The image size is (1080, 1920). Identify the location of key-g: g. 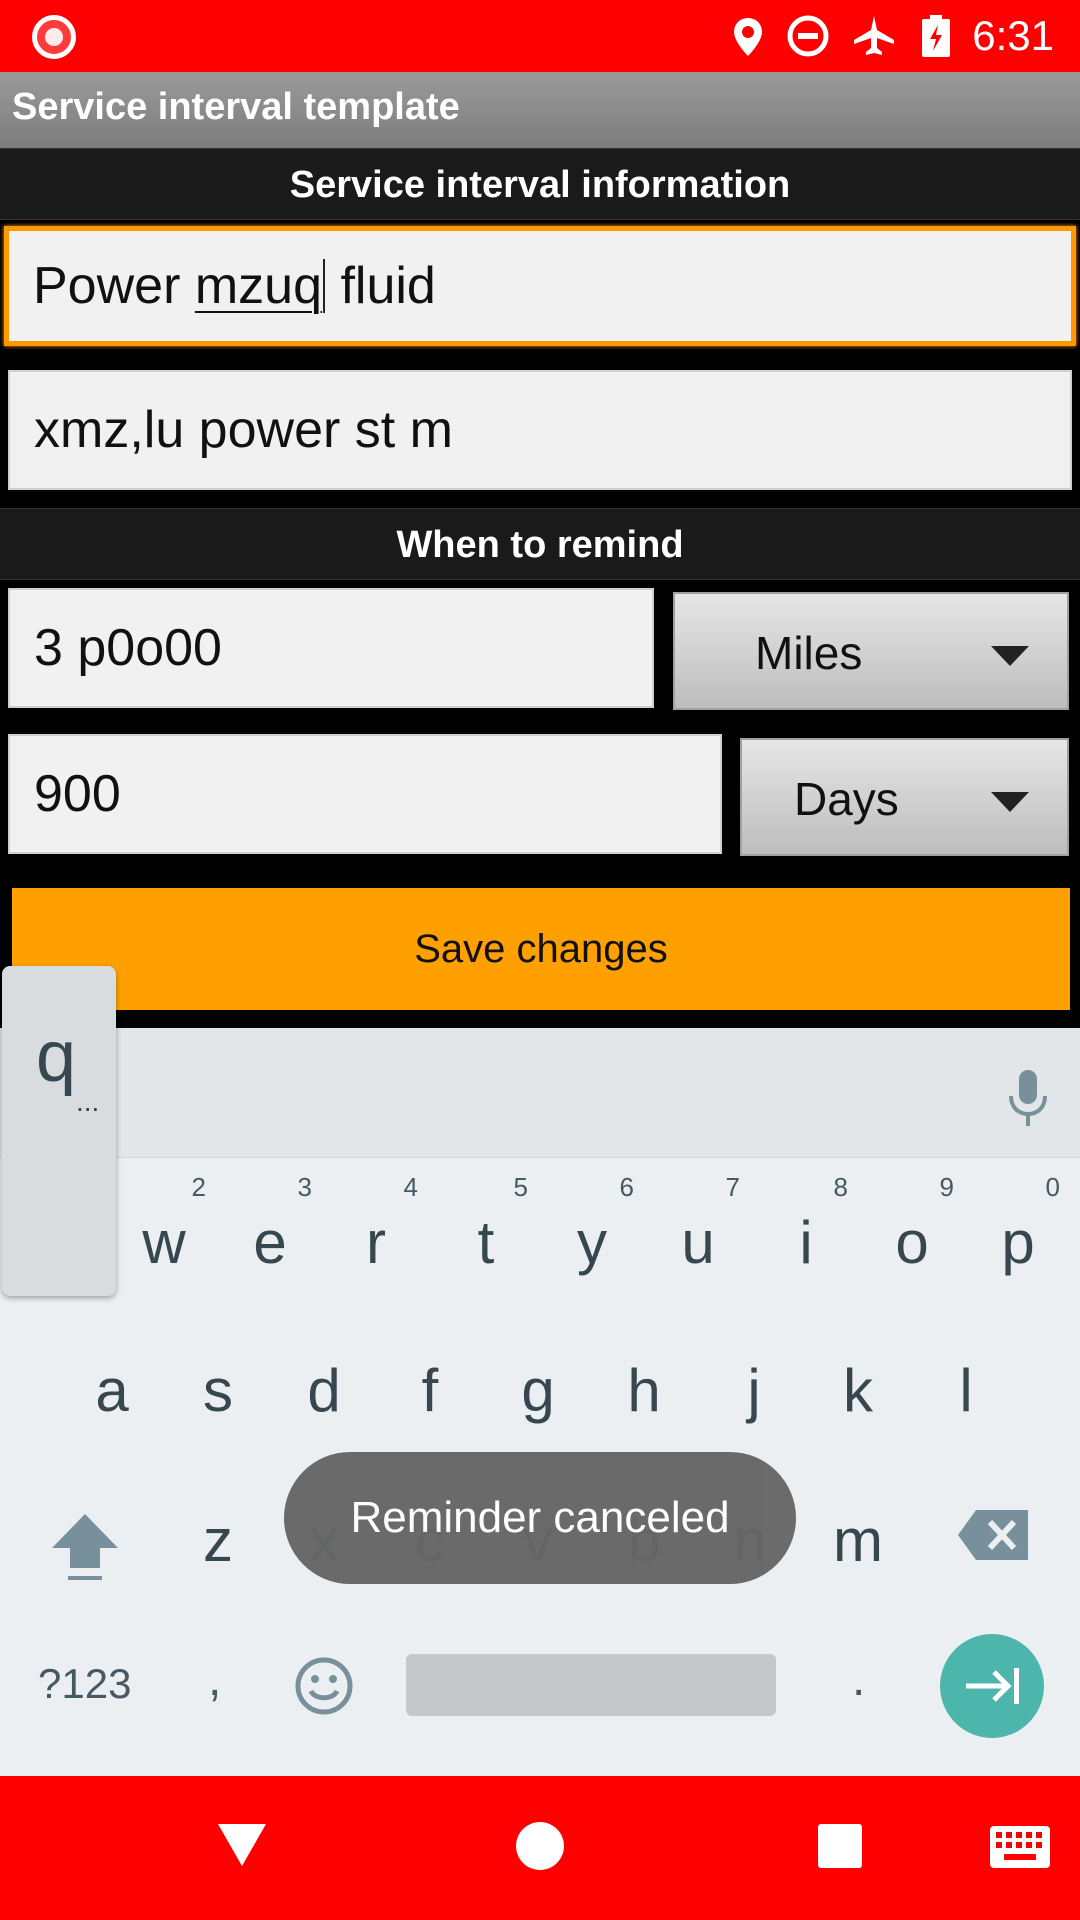
(538, 1390).